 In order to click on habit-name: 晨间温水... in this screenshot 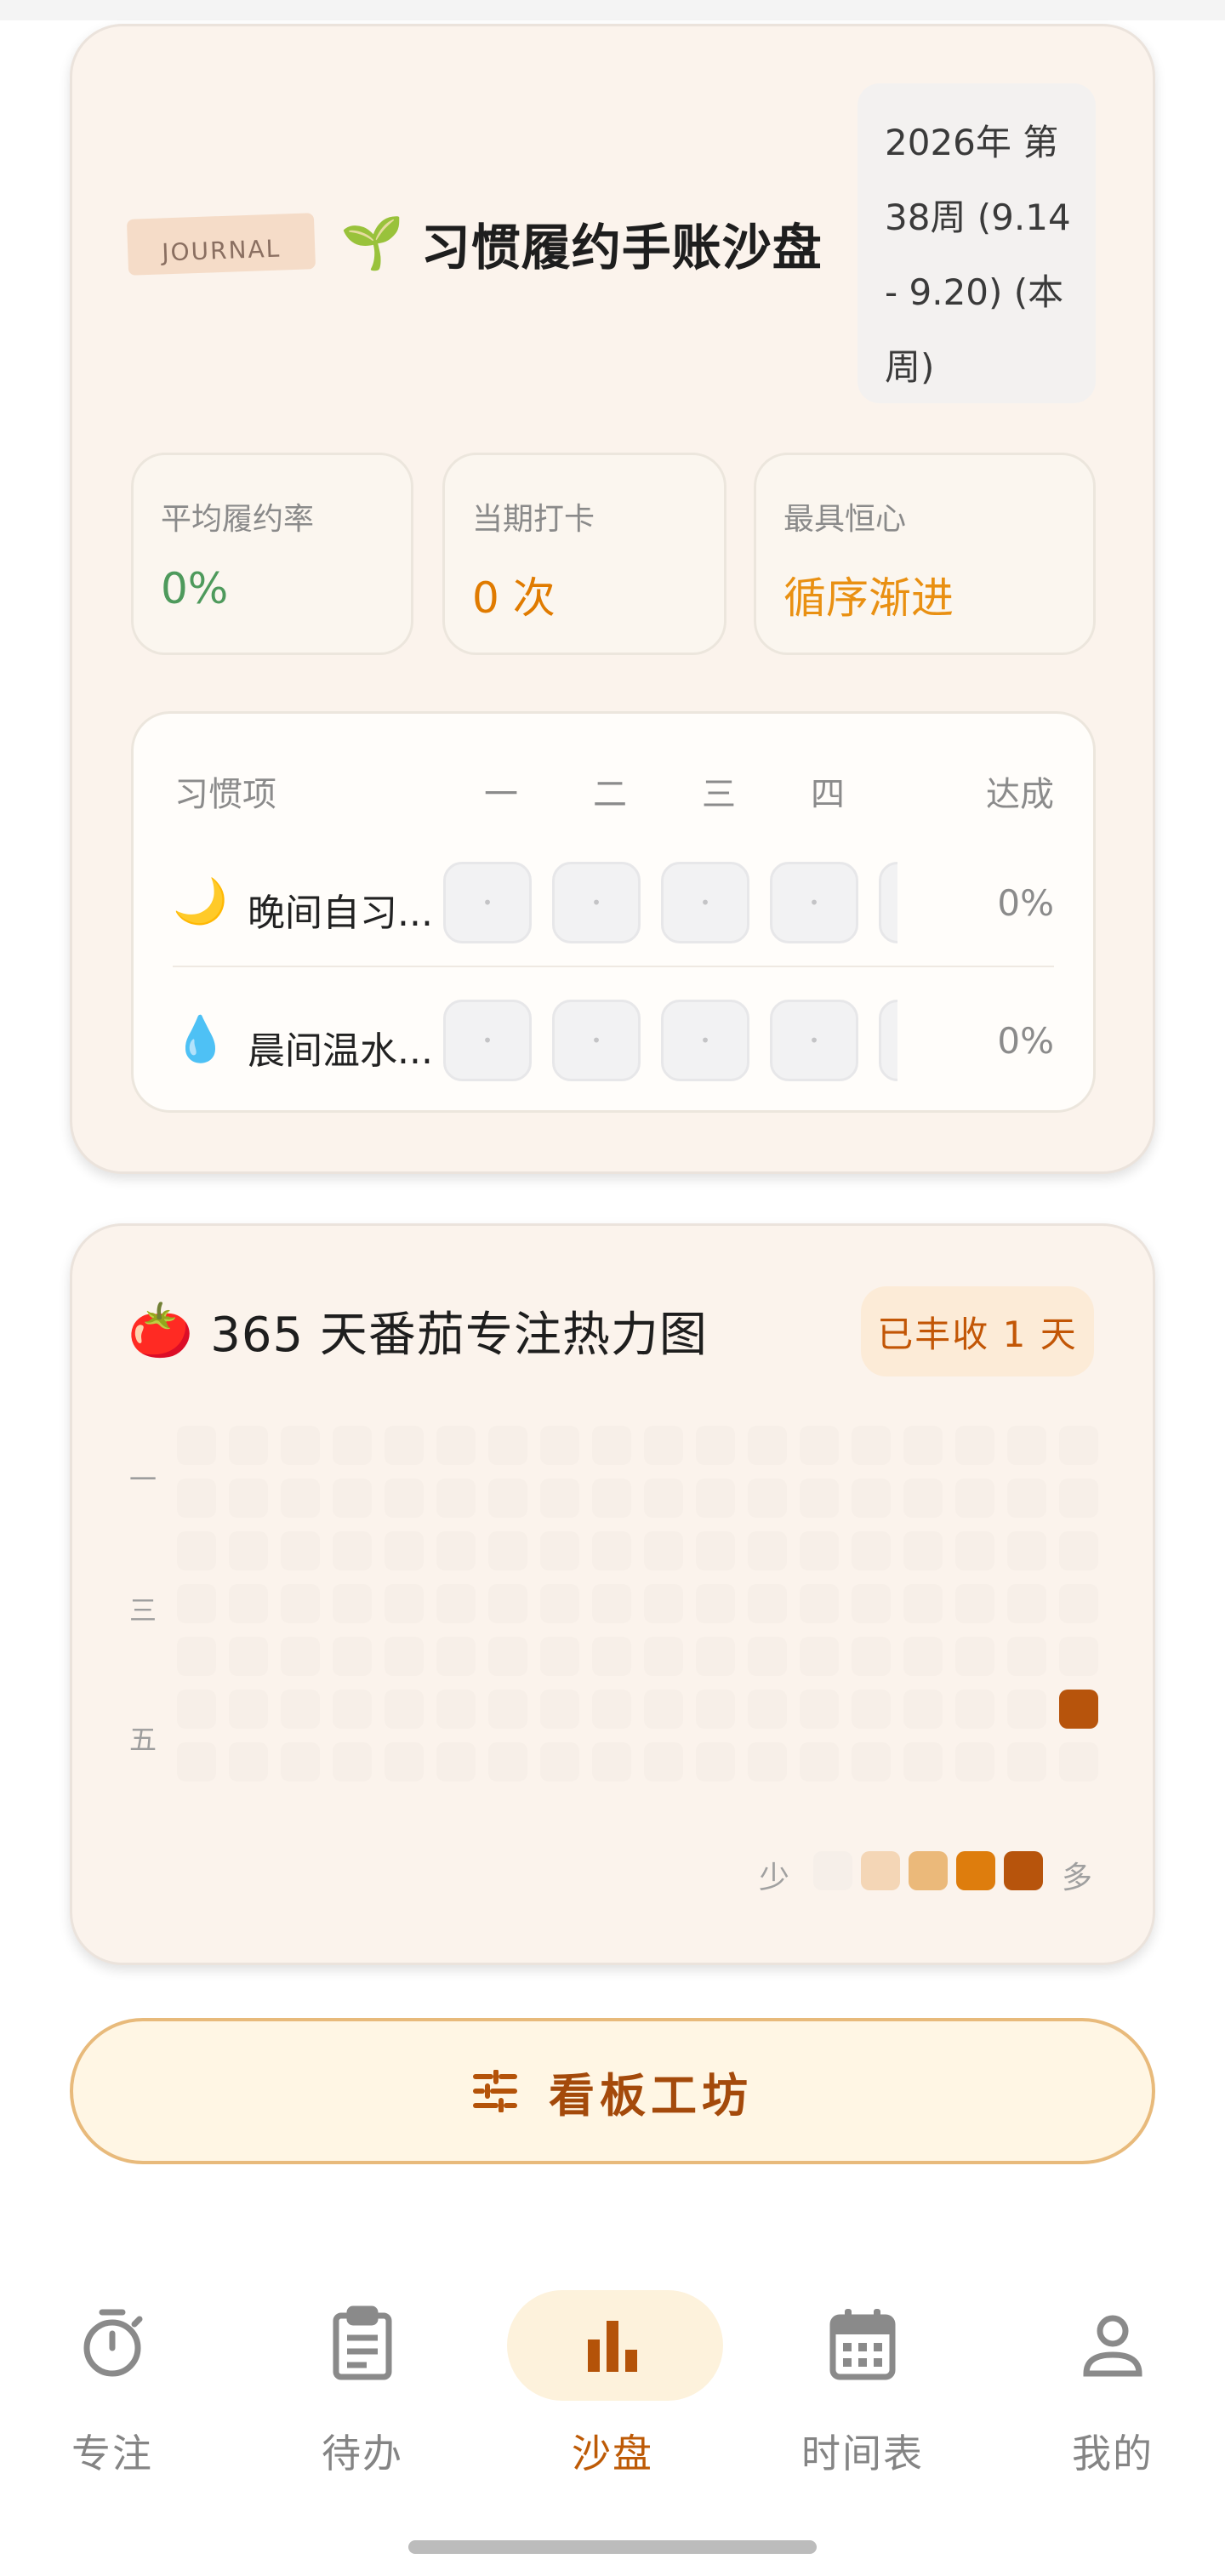, I will do `click(348, 1047)`.